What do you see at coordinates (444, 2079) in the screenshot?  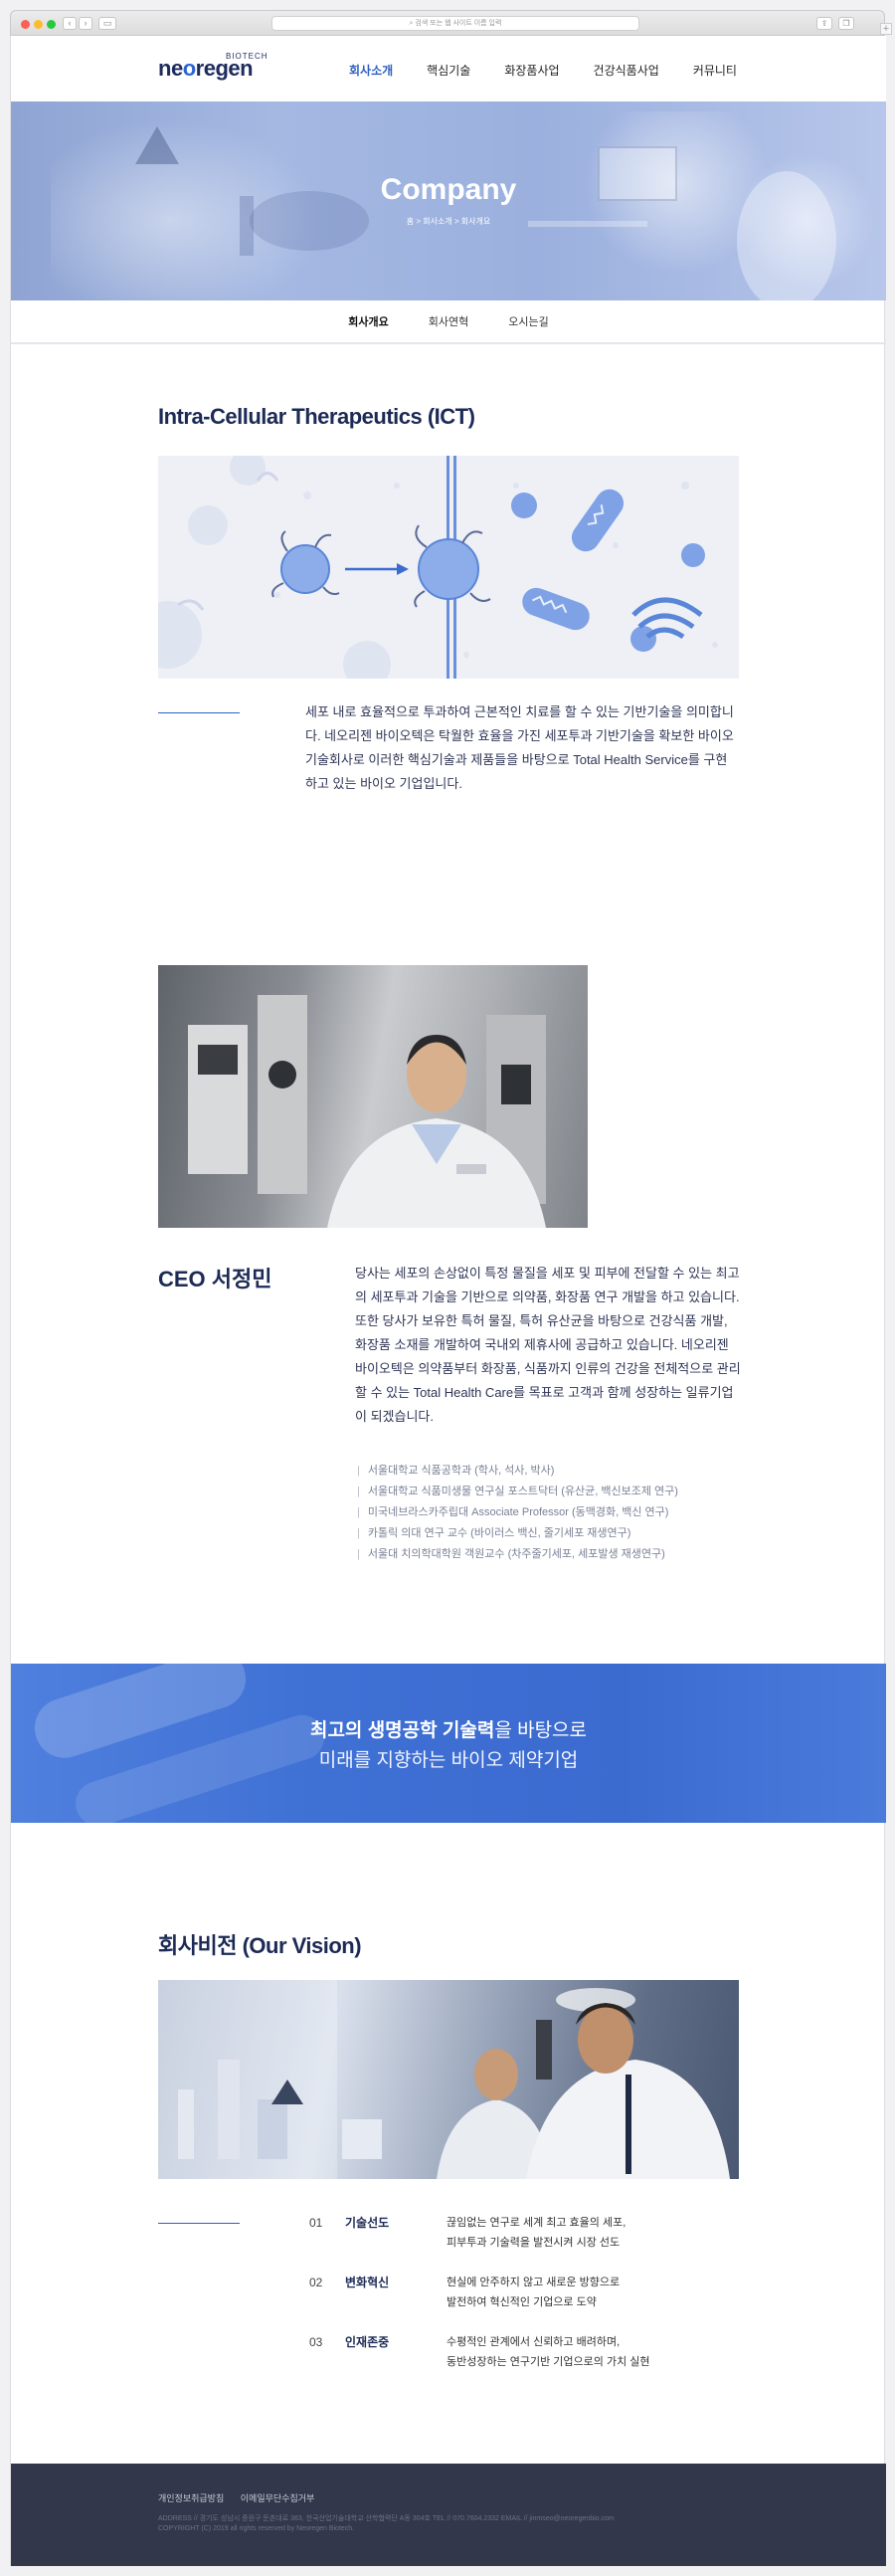 I see `lab-researchers-illustration` at bounding box center [444, 2079].